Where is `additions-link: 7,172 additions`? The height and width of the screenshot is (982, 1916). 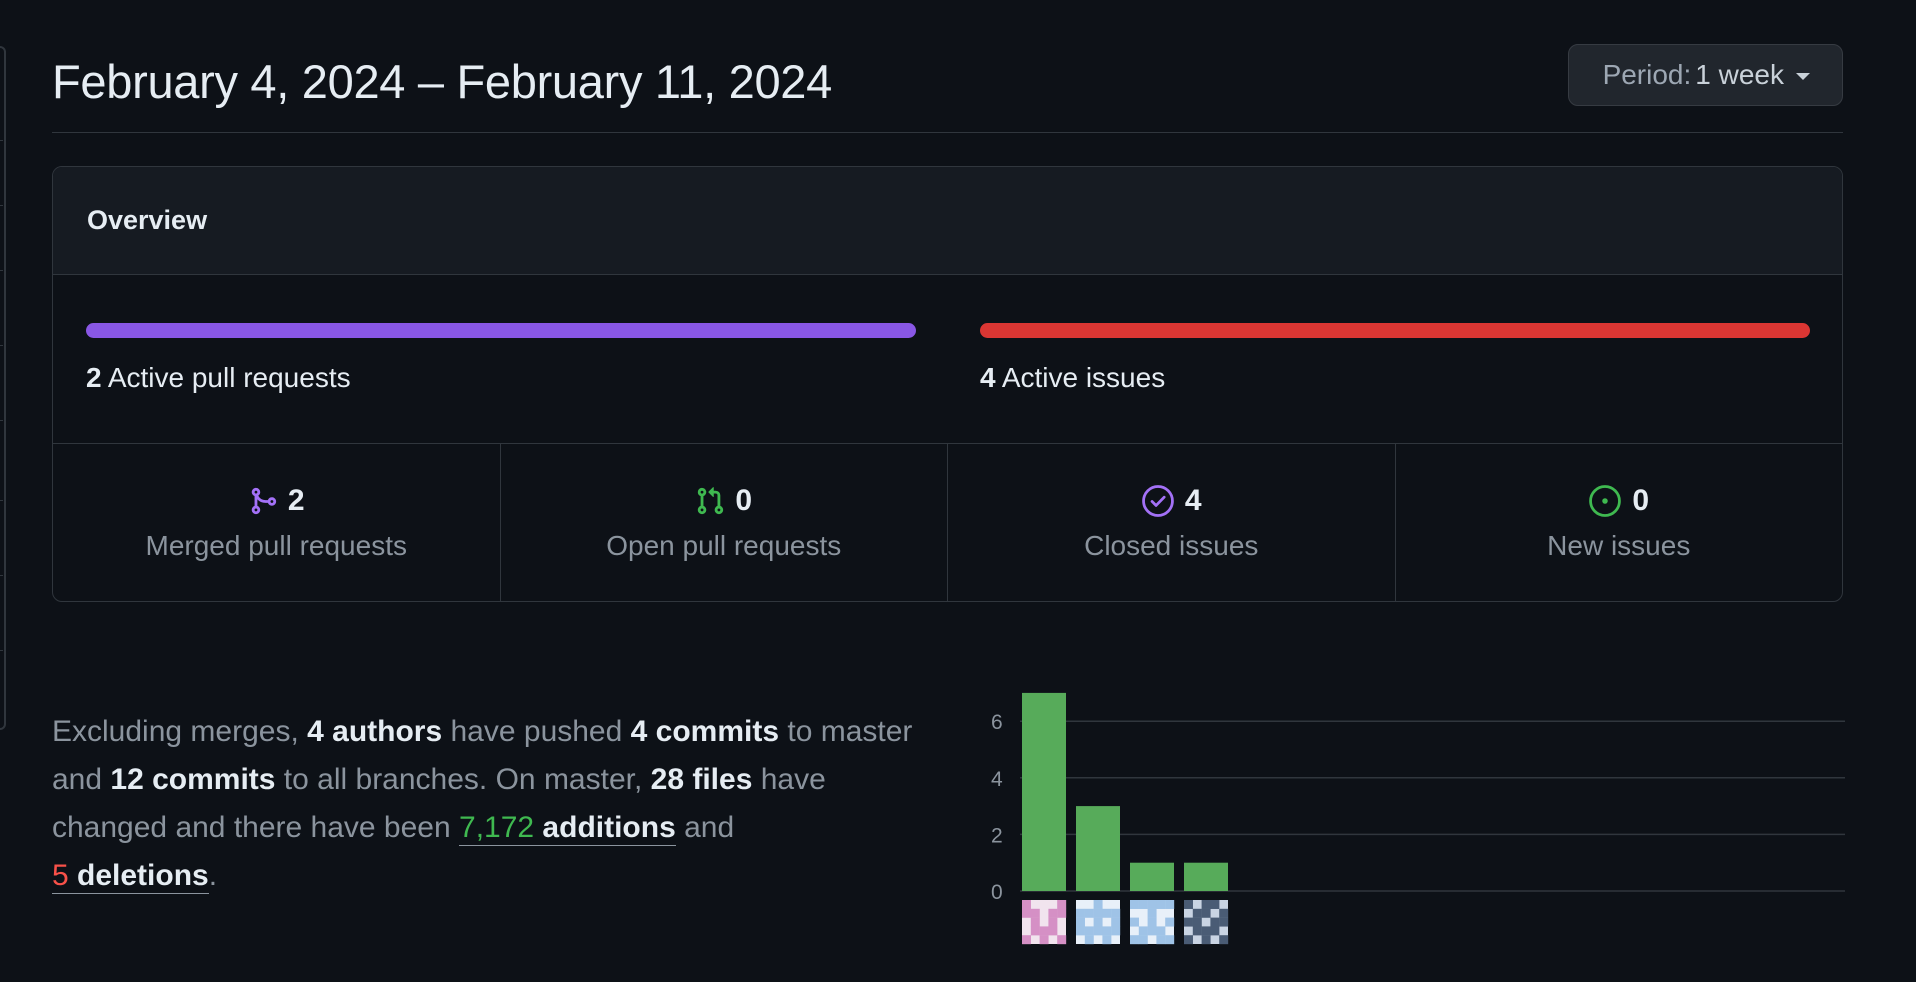
additions-link: 7,172 additions is located at coordinates (567, 828).